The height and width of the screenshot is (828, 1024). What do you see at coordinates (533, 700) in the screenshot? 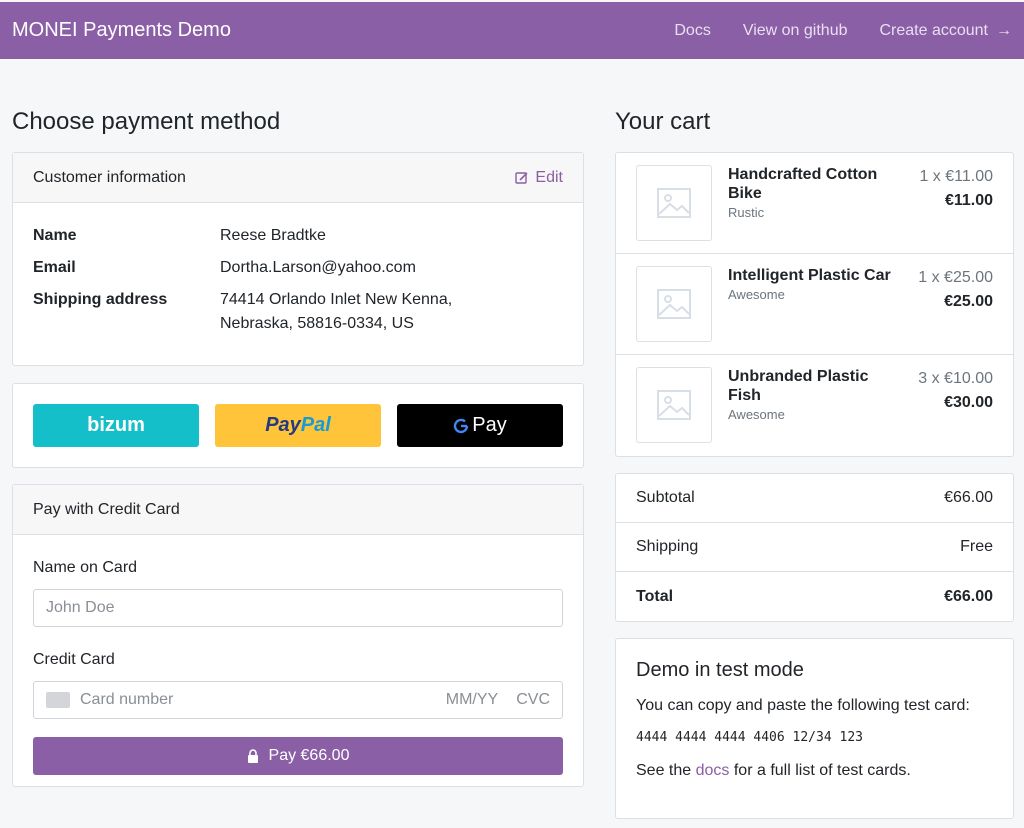
I see `cvc-input: CVC` at bounding box center [533, 700].